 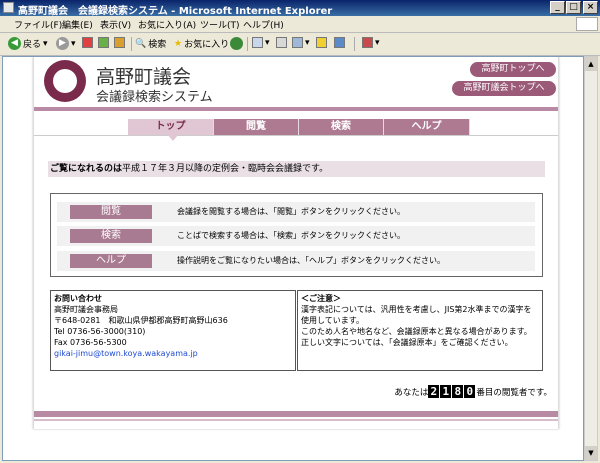 What do you see at coordinates (256, 127) in the screenshot?
I see `tab-browse: 閲覧` at bounding box center [256, 127].